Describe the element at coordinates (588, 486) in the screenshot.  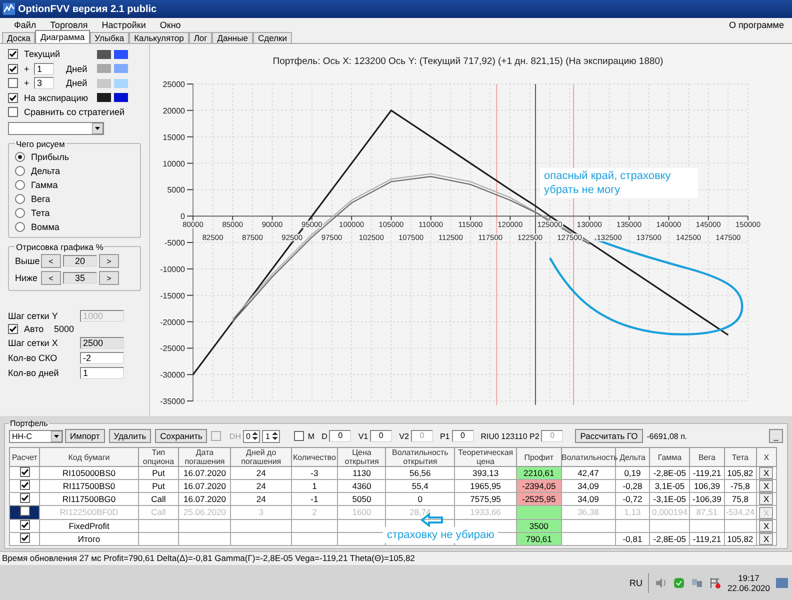
I see `table-cell: 34,09` at that location.